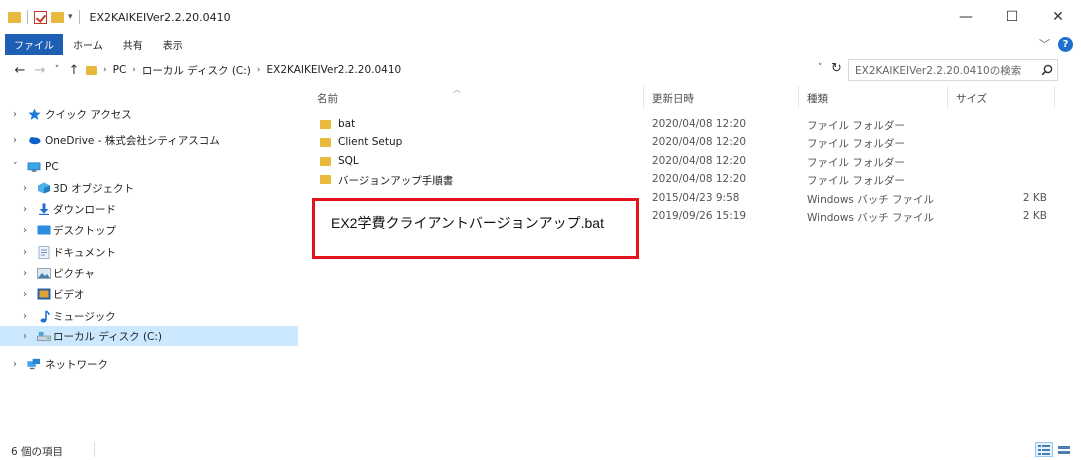 Image resolution: width=1081 pixels, height=460 pixels. Describe the element at coordinates (699, 216) in the screenshot. I see `file-date: 2019/09/26 15:19` at that location.